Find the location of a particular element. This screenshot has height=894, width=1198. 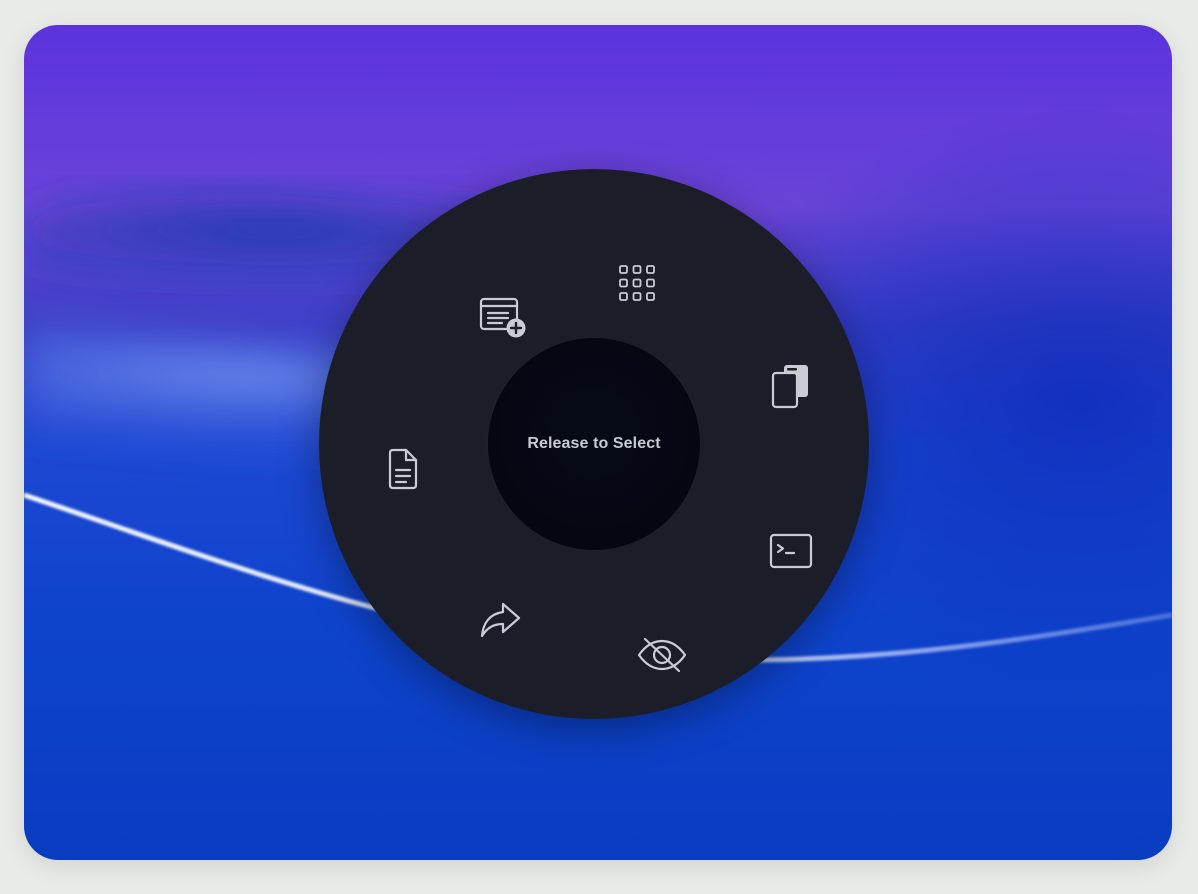

document-icon is located at coordinates (403, 469).